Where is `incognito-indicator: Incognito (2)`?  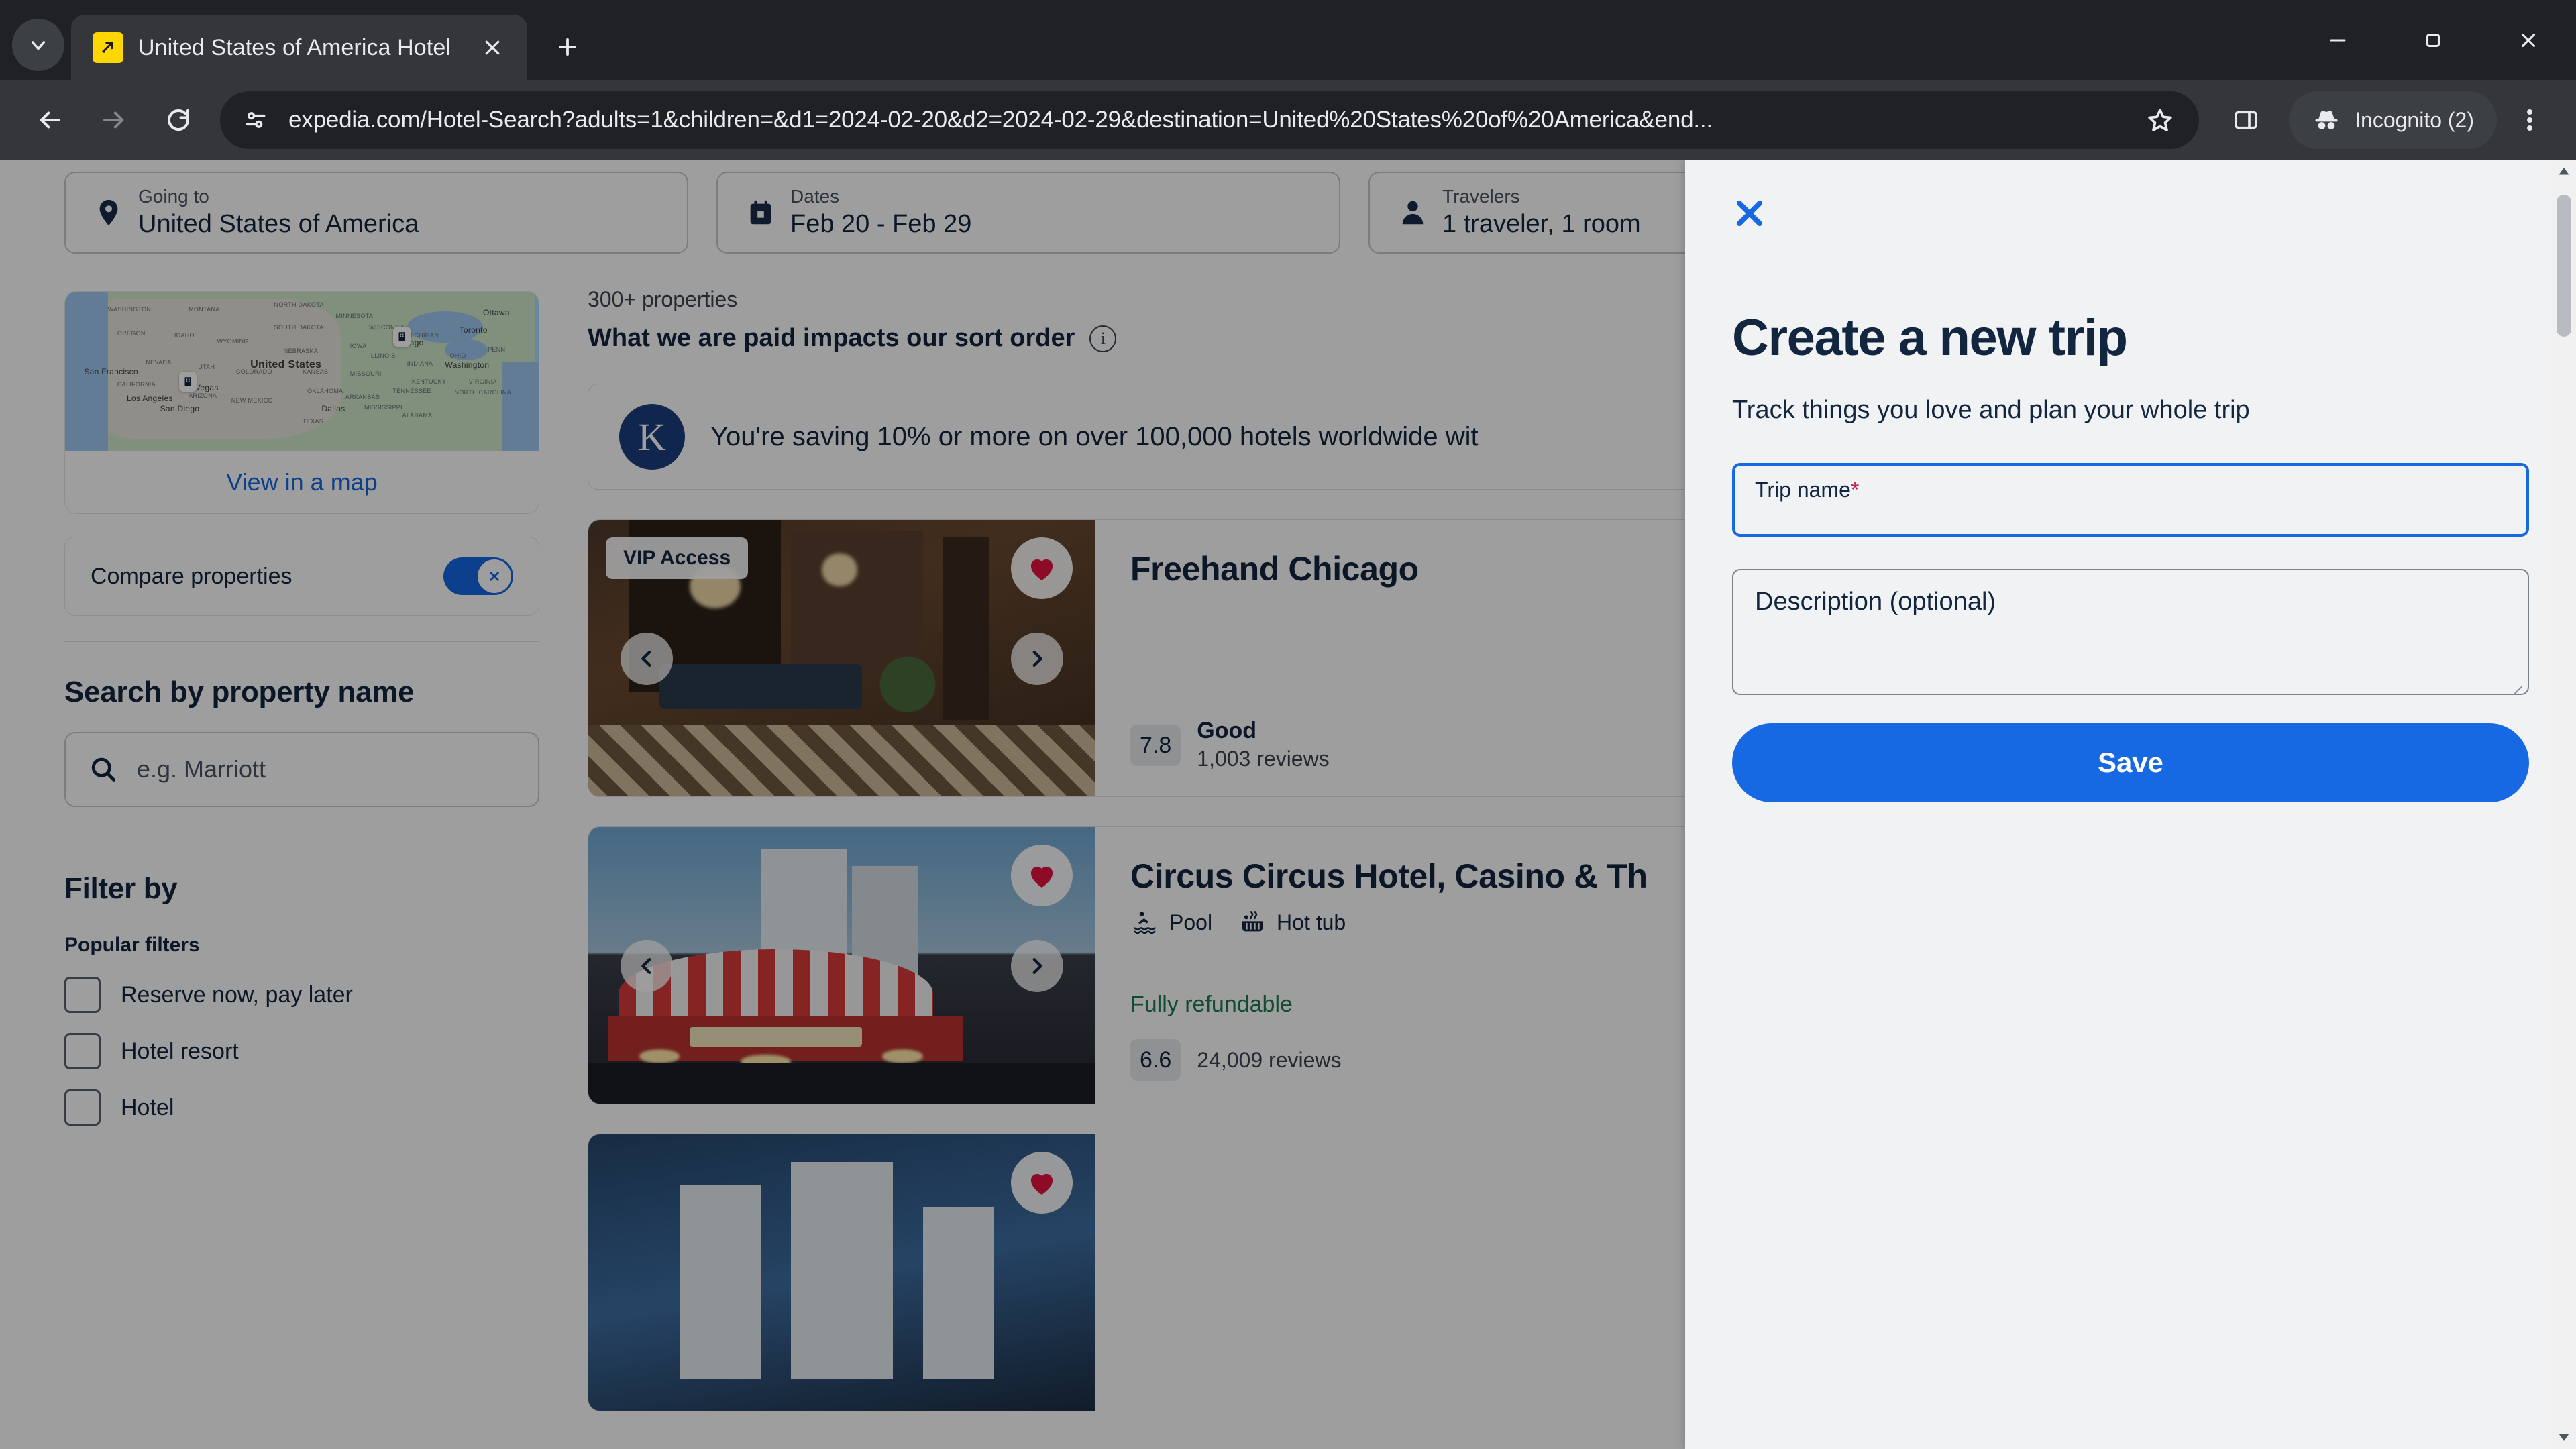
incognito-indicator: Incognito (2) is located at coordinates (2393, 120).